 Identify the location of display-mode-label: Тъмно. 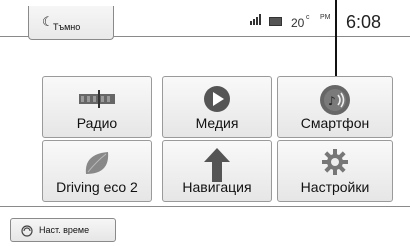
(67, 27).